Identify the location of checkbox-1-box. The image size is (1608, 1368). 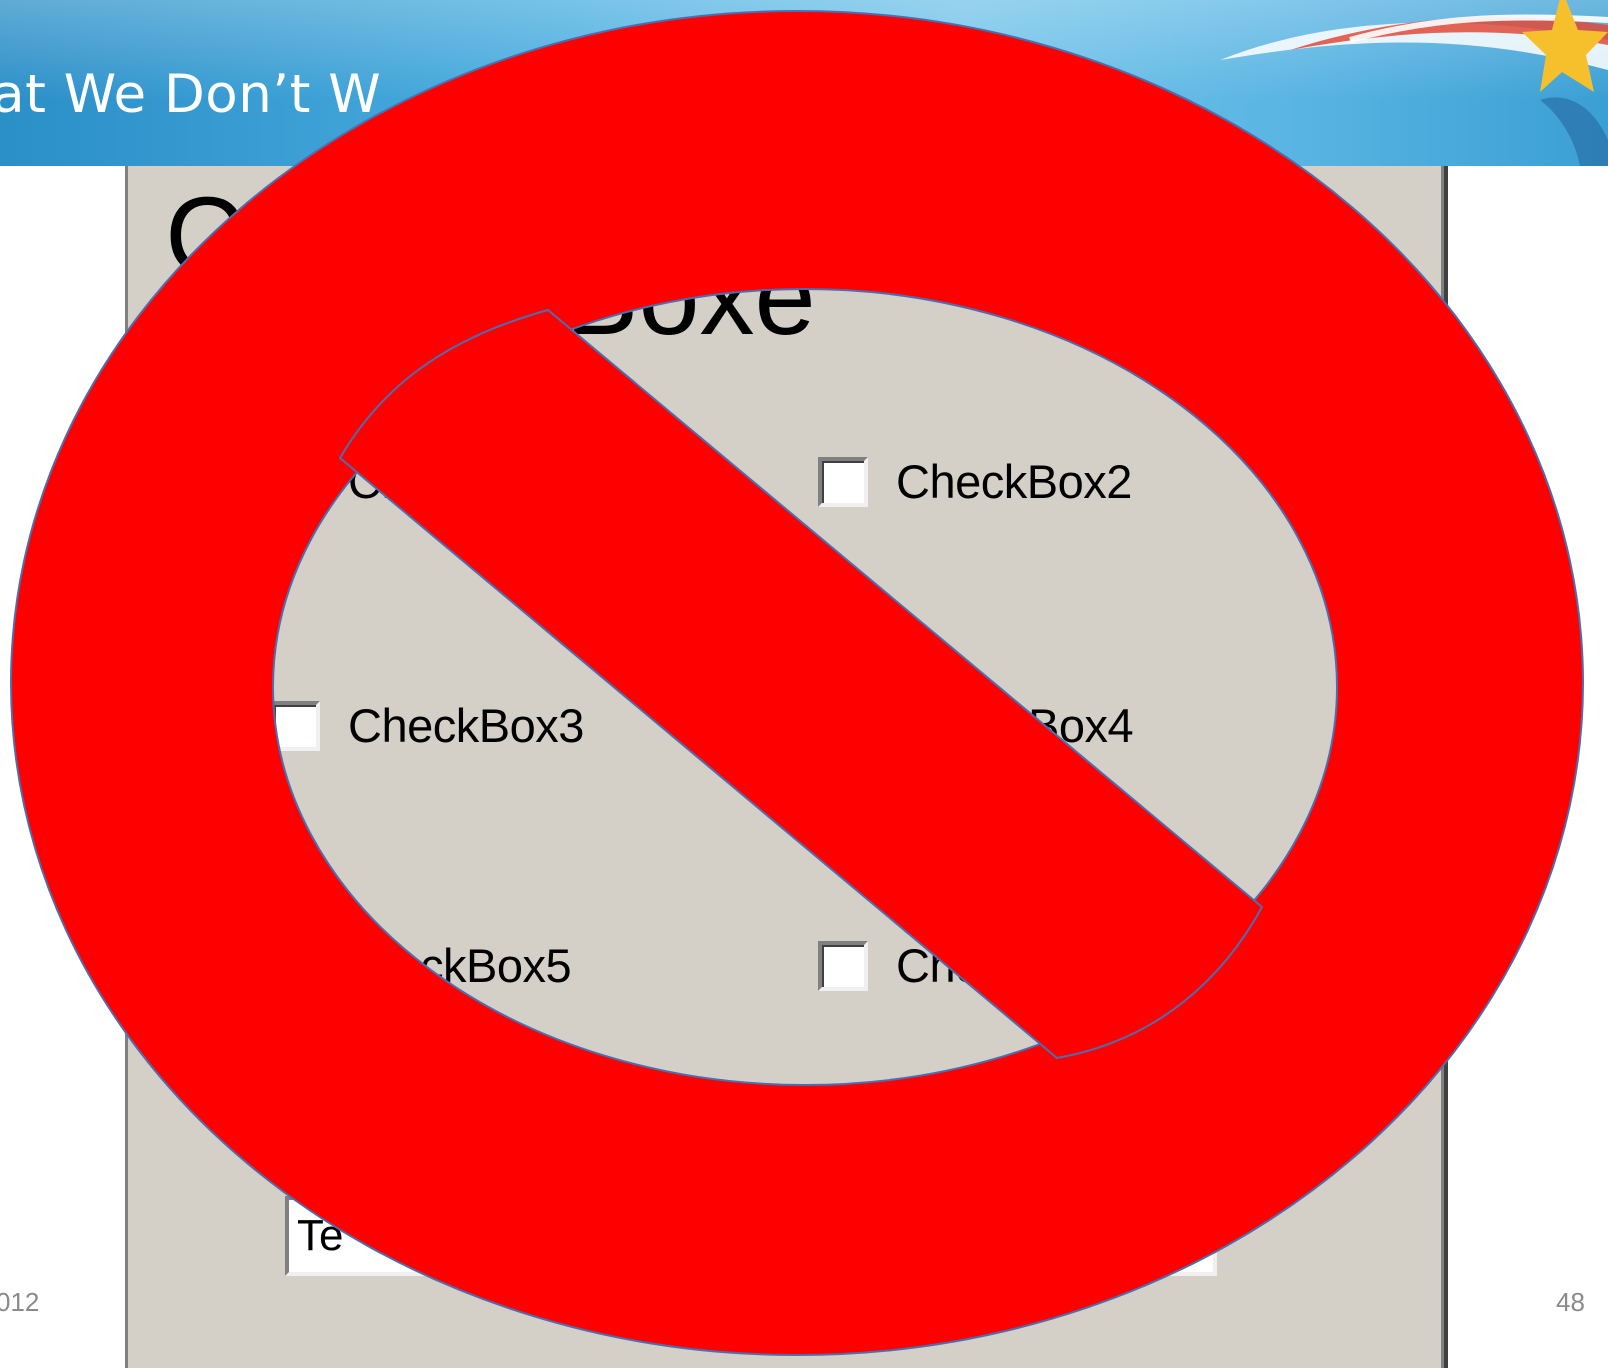
(295, 481).